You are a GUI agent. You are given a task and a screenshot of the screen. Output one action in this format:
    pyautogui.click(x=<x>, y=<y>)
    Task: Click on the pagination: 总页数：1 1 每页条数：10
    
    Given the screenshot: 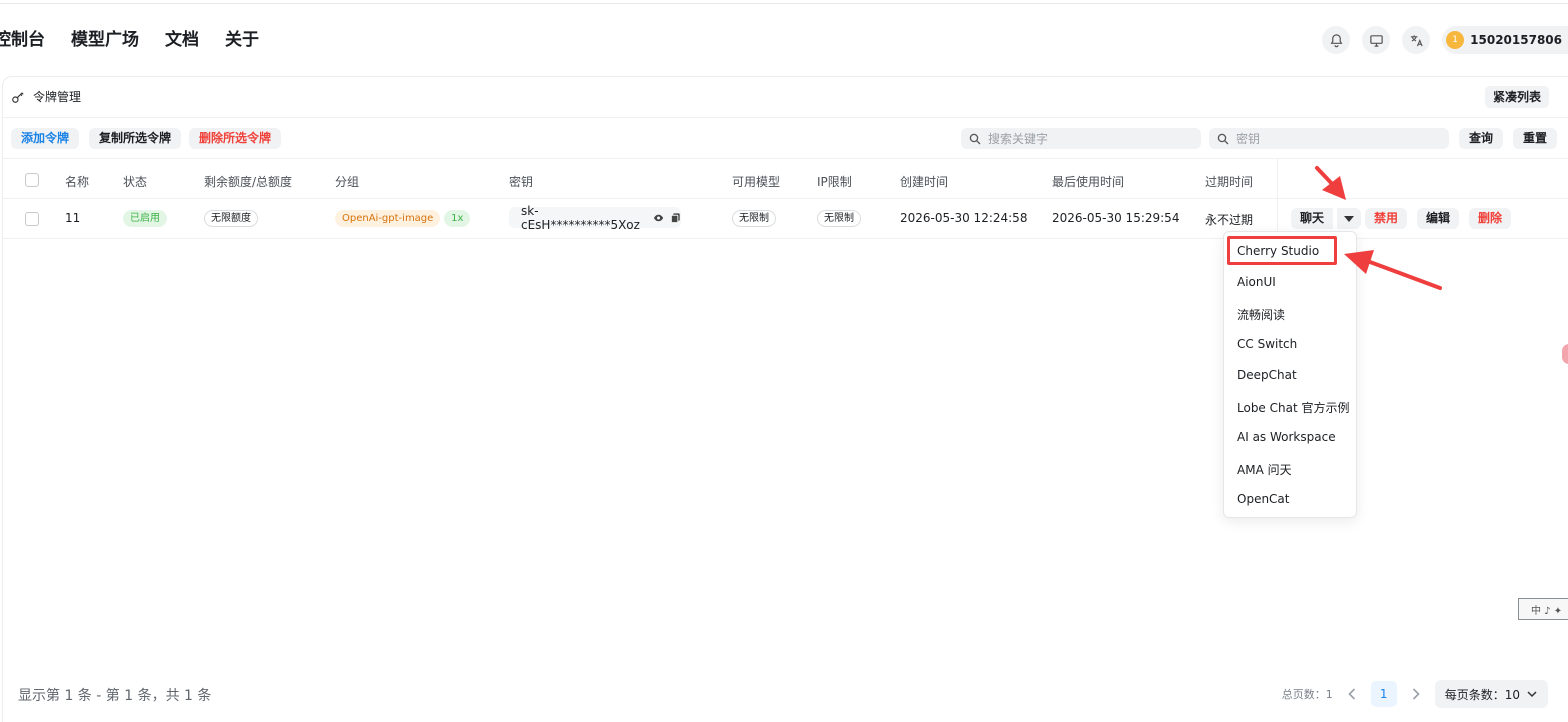 What is the action you would take?
    pyautogui.click(x=1415, y=694)
    